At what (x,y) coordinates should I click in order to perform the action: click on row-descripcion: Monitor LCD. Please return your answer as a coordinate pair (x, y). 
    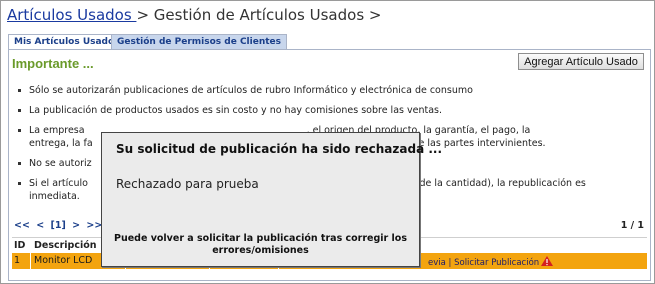
    Looking at the image, I should click on (63, 260).